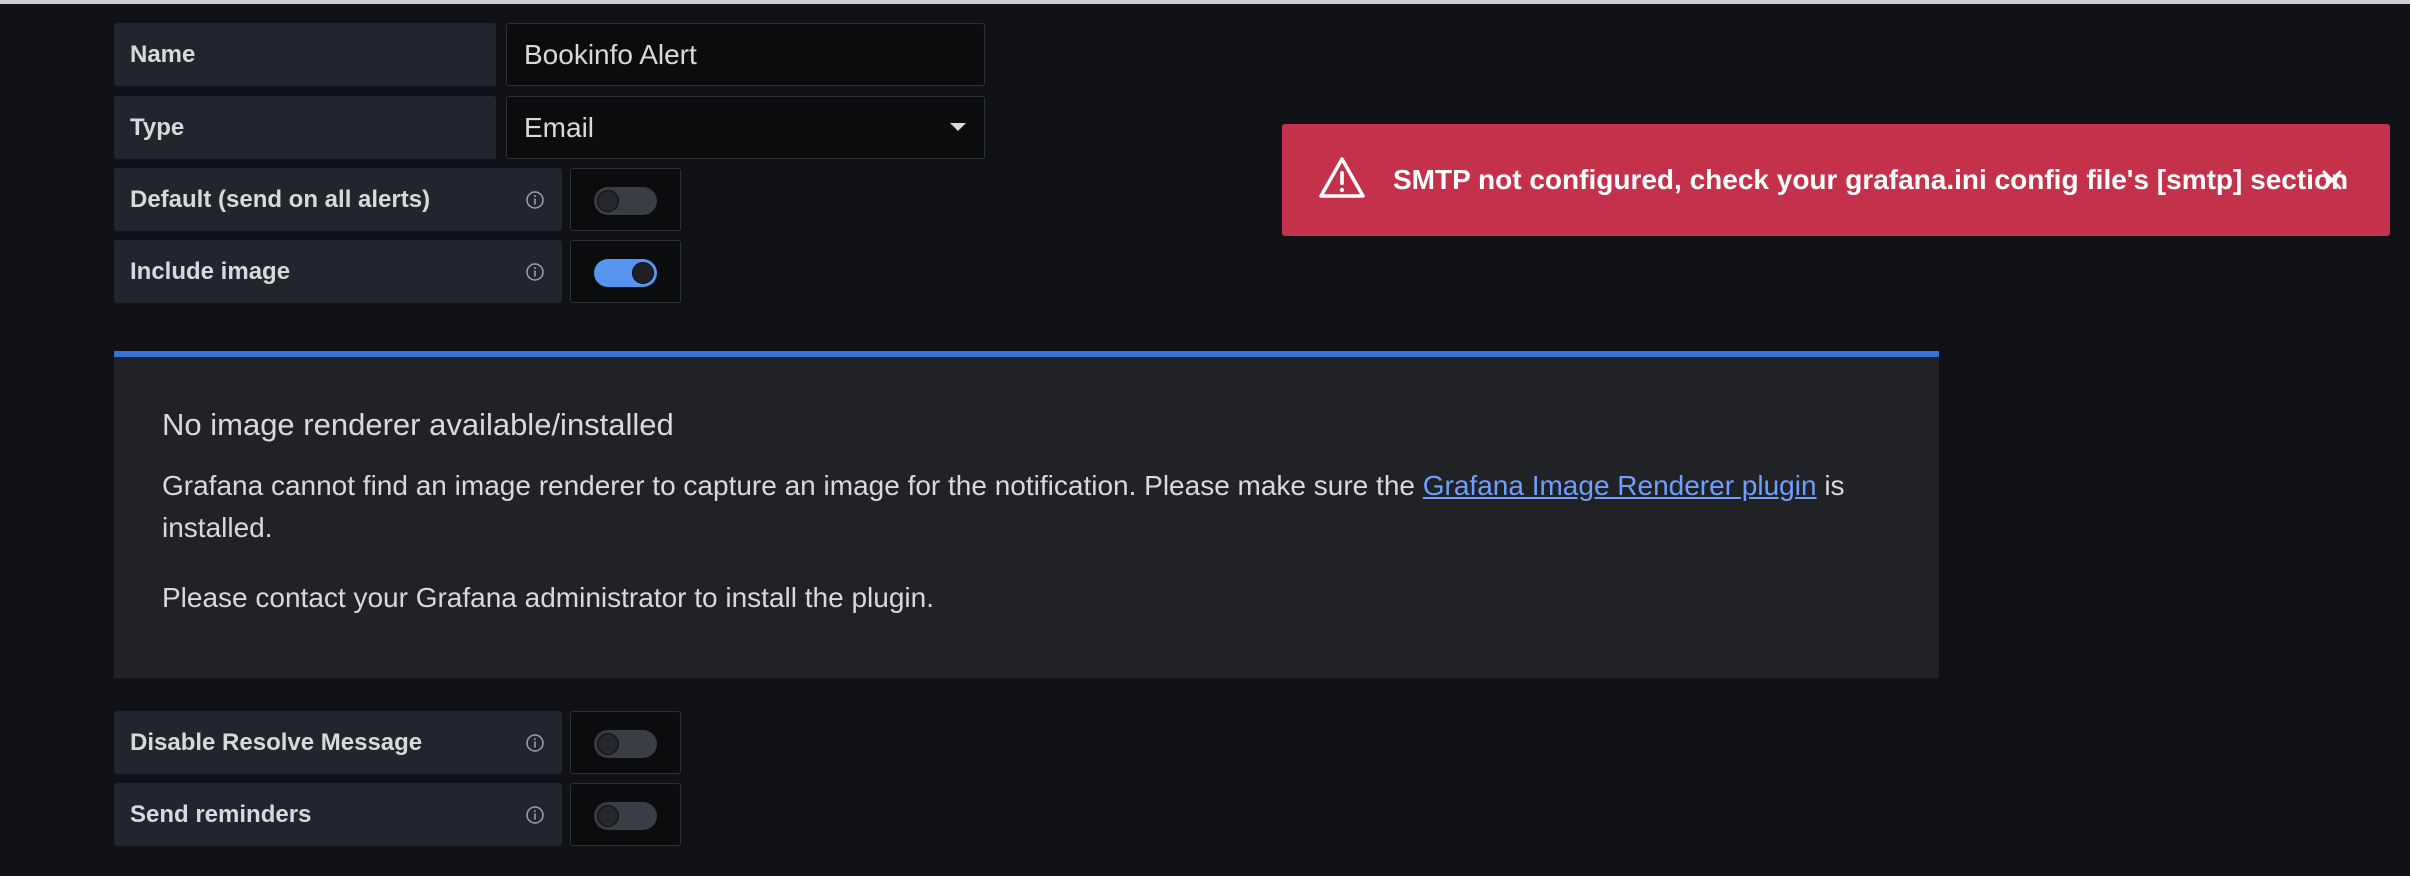  What do you see at coordinates (1342, 177) in the screenshot?
I see `warning-icon` at bounding box center [1342, 177].